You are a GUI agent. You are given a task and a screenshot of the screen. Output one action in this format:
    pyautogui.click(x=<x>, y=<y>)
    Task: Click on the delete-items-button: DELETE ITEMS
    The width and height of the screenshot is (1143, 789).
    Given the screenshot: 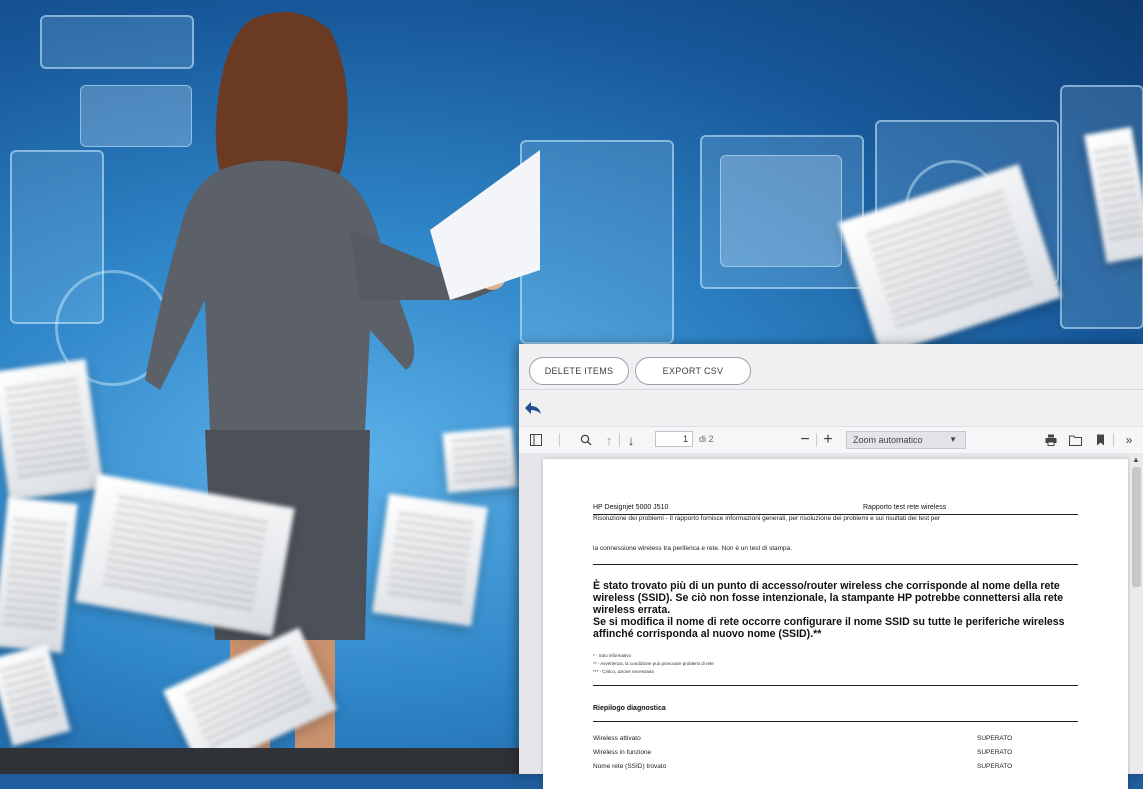 What is the action you would take?
    pyautogui.click(x=579, y=371)
    